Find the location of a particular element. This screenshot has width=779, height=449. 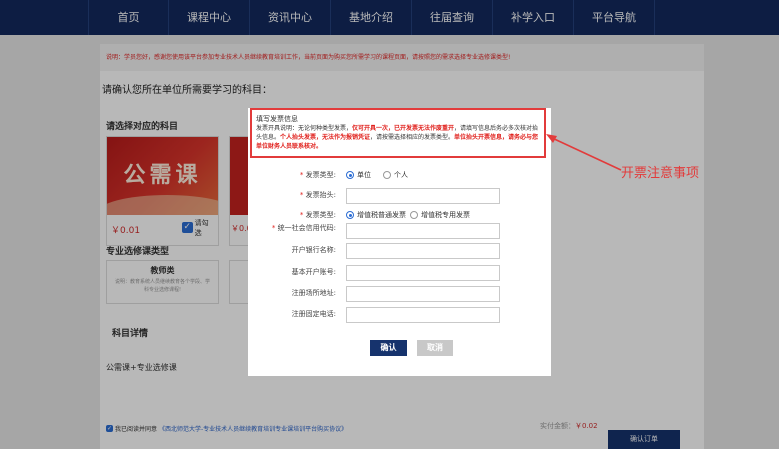

address-input is located at coordinates (423, 294).